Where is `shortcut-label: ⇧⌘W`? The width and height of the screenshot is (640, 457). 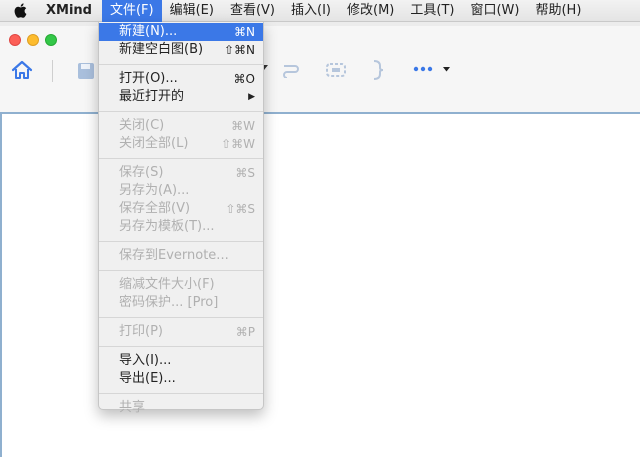 shortcut-label: ⇧⌘W is located at coordinates (238, 144).